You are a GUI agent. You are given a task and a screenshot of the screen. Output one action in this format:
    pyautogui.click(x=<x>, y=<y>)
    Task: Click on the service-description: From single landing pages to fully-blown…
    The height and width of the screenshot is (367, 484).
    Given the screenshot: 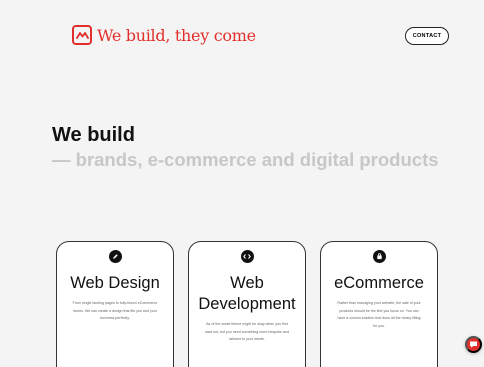 What is the action you would take?
    pyautogui.click(x=115, y=310)
    